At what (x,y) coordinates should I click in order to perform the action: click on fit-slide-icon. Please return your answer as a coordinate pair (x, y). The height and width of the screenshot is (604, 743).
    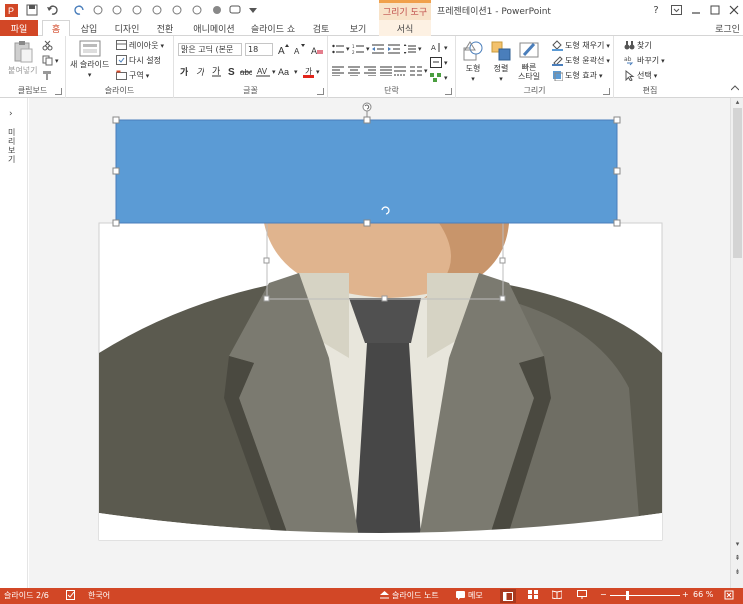
    Looking at the image, I should click on (729, 595).